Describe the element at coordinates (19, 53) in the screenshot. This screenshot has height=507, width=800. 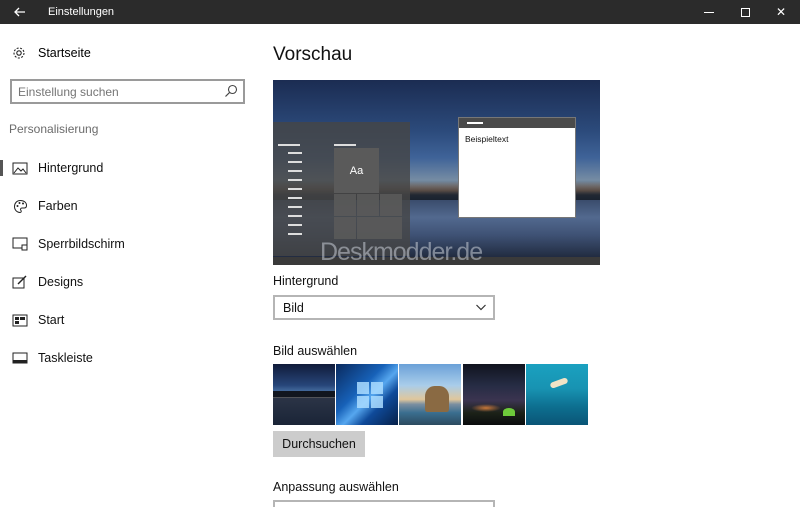
I see `gear-icon` at that location.